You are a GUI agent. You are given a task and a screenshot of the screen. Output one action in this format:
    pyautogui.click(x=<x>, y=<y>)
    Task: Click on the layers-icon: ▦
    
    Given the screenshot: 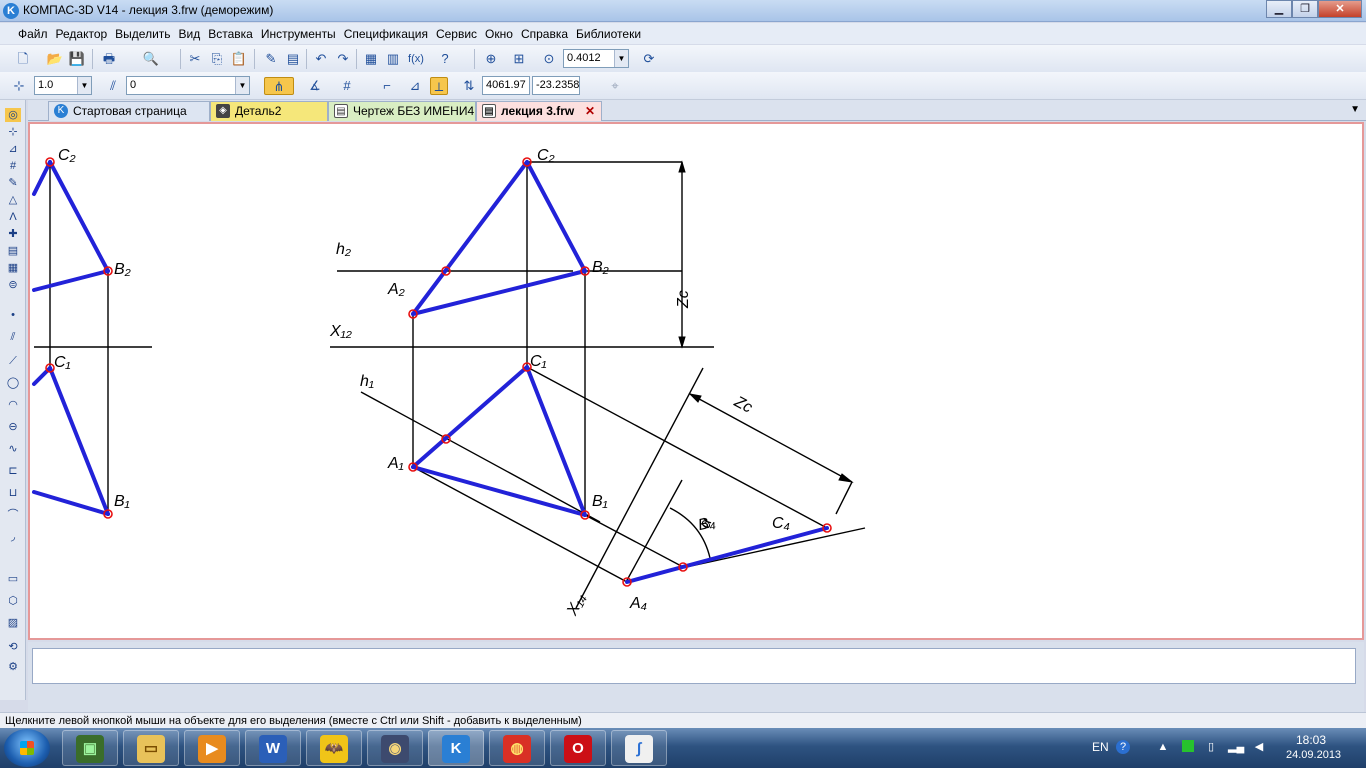 What is the action you would take?
    pyautogui.click(x=371, y=59)
    